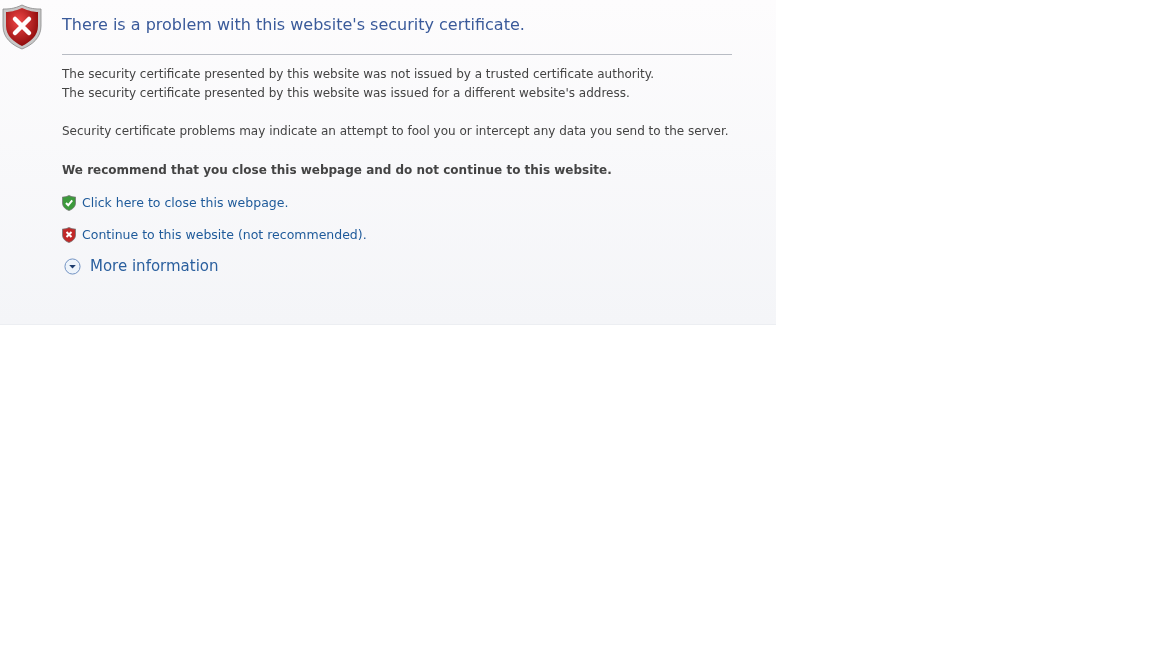  I want to click on reason-text: The security certificate presented by this website was not issued by a trusted certificate authority., so click(359, 74).